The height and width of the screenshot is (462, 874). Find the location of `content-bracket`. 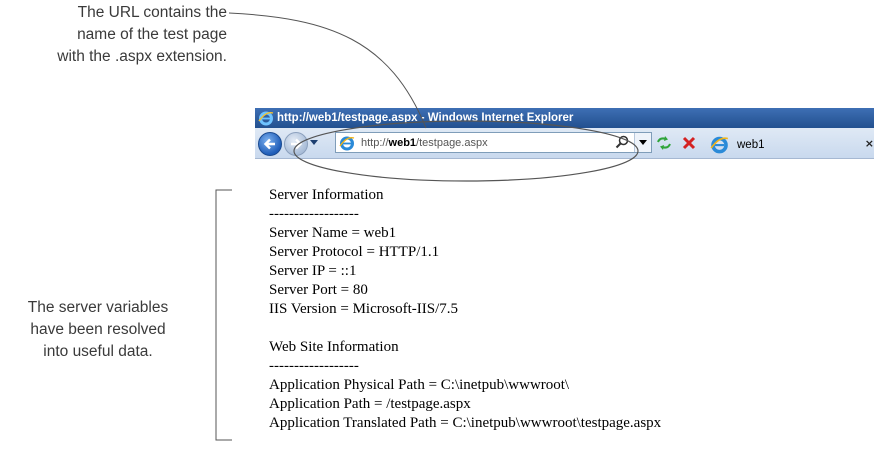

content-bracket is located at coordinates (223, 315).